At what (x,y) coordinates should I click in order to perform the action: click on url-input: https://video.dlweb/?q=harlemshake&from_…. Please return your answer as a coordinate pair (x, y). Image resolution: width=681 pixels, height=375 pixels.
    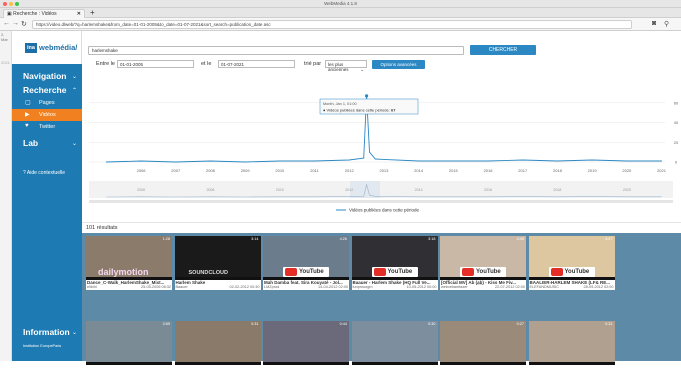
    Looking at the image, I should click on (332, 24).